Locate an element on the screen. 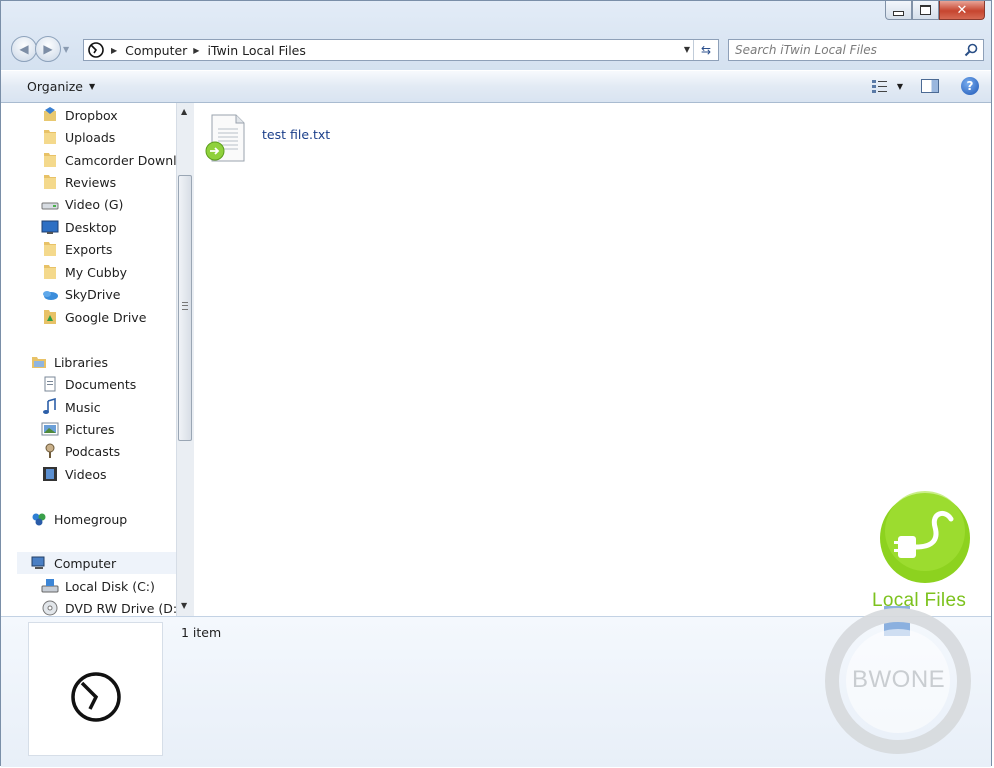 This screenshot has height=768, width=994. nav-item-video-g: Video (G) is located at coordinates (82, 204).